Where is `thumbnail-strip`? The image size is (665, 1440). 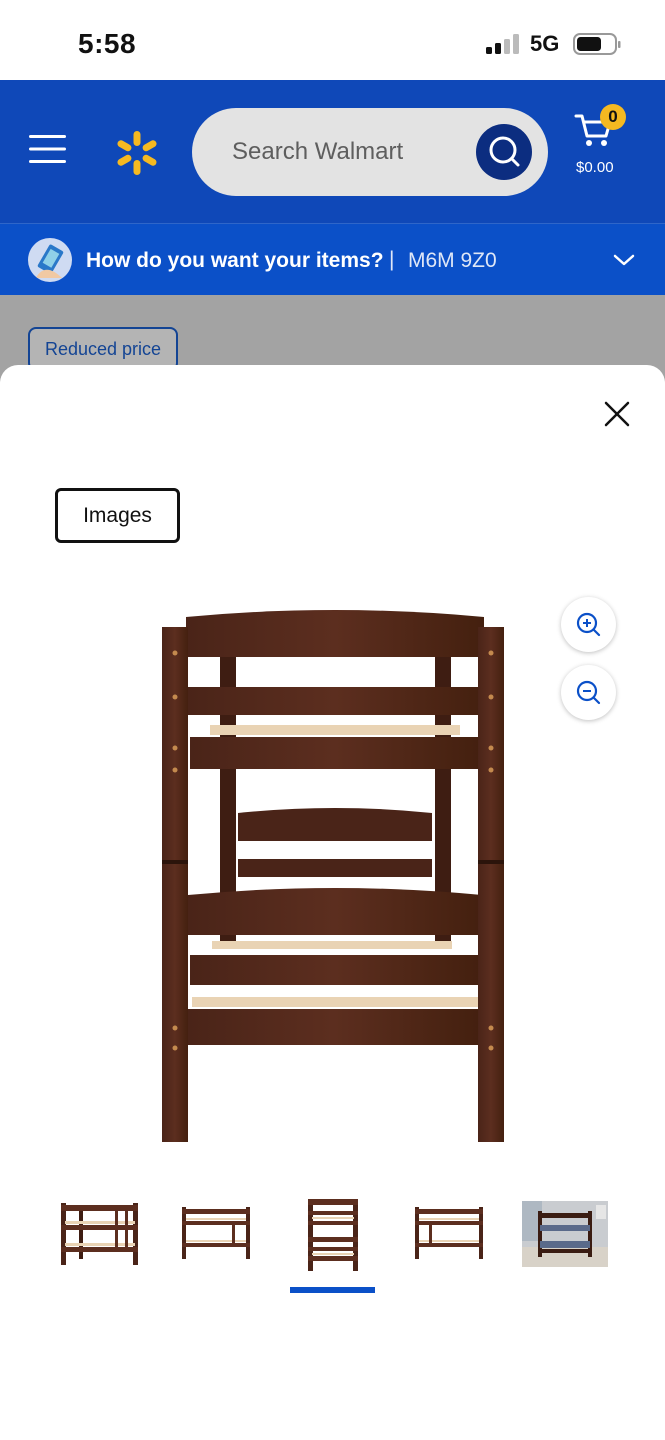 thumbnail-strip is located at coordinates (332, 1250).